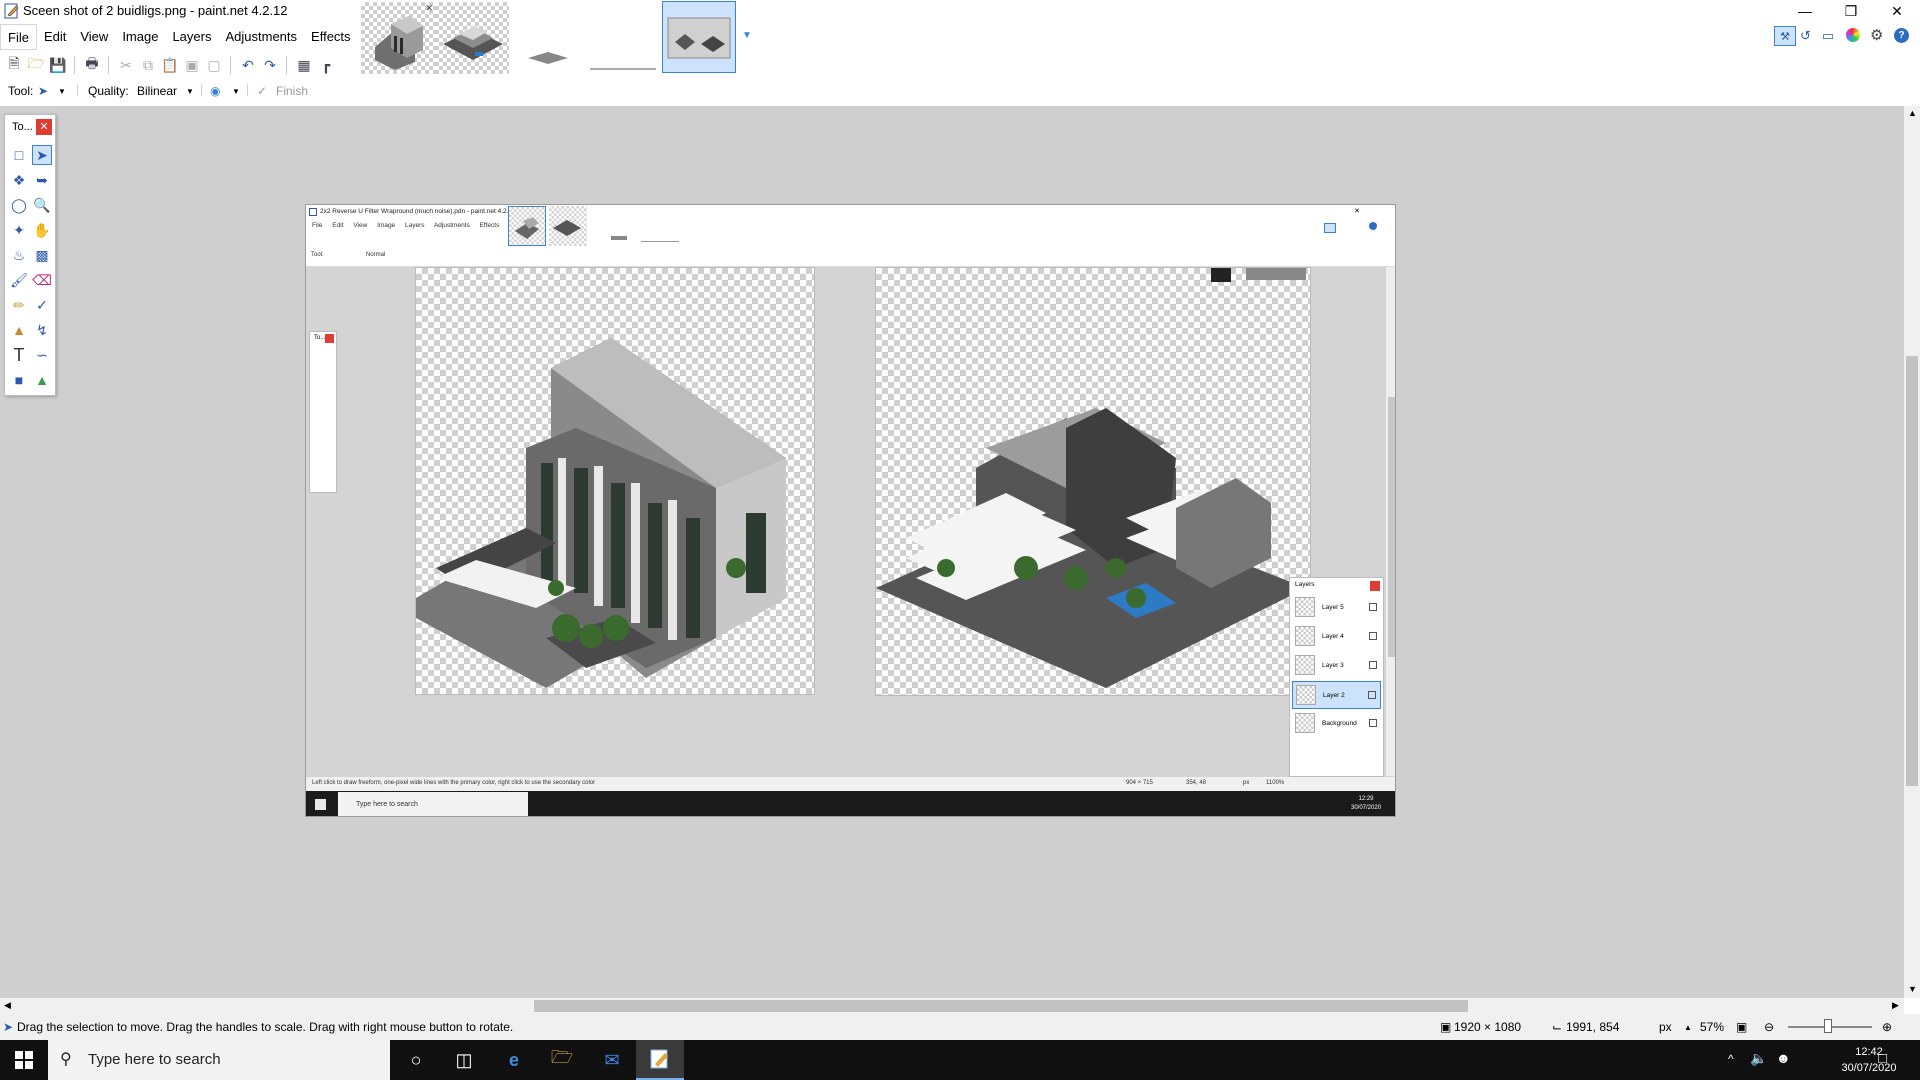 The width and height of the screenshot is (1920, 1080). I want to click on zoom-in-icon: ⊕, so click(1887, 1027).